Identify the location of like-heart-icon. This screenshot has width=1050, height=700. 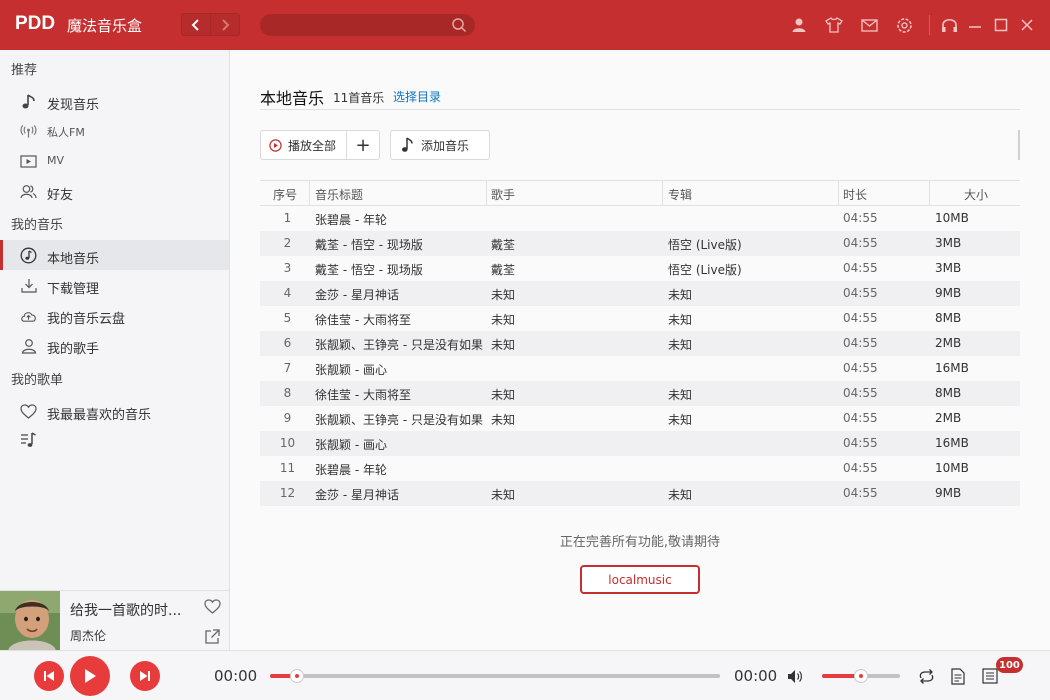
(212, 608).